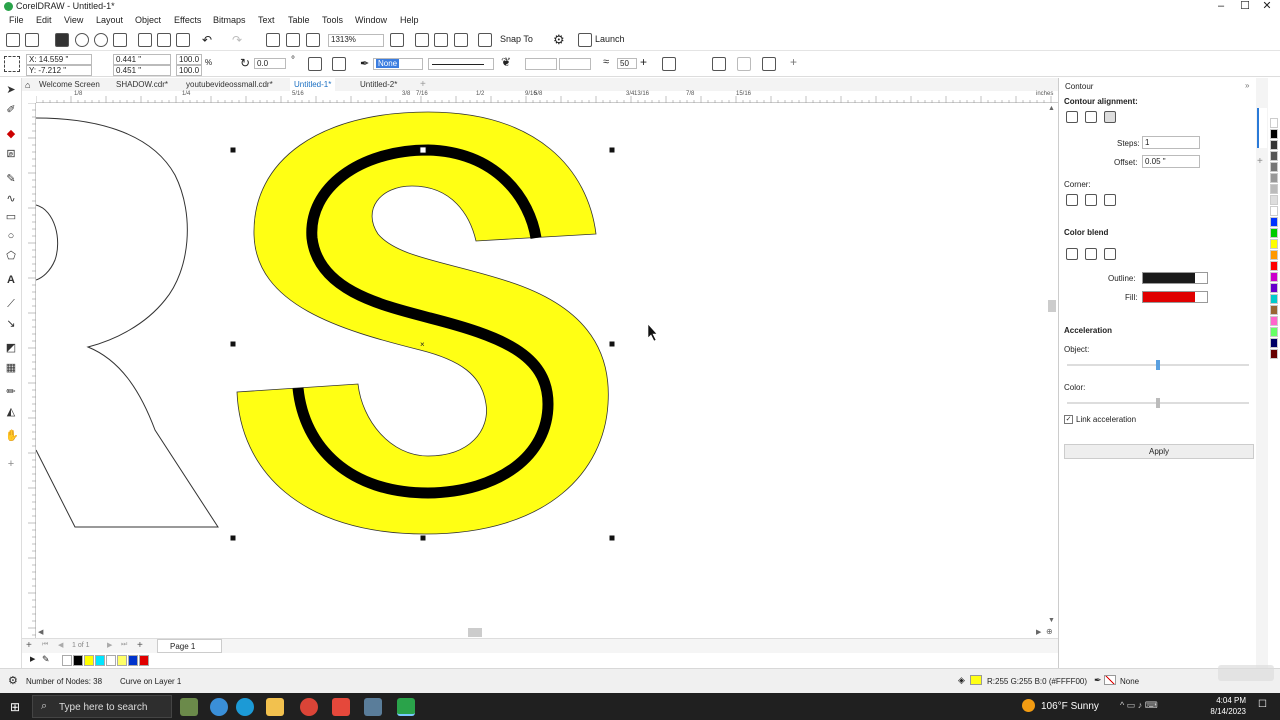  What do you see at coordinates (1247, 85) in the screenshot?
I see `docker-collapse-icon: »` at bounding box center [1247, 85].